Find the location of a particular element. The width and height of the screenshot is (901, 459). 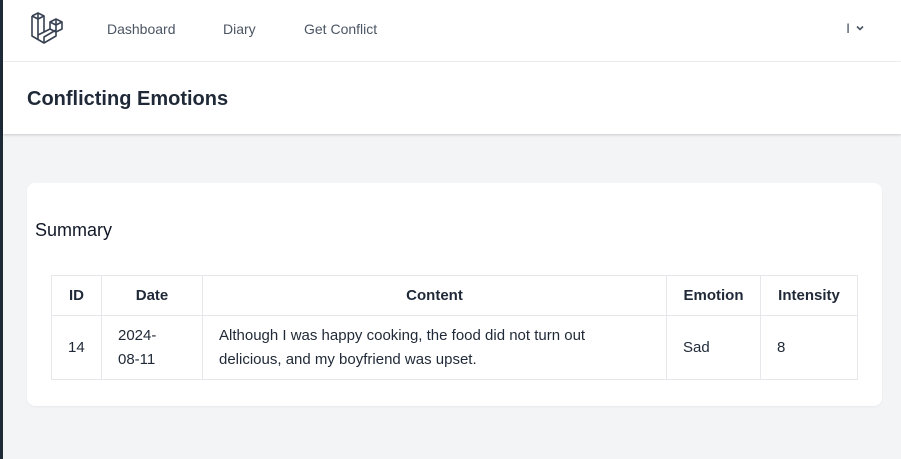

column-header-emotion: Emotion is located at coordinates (713, 295).